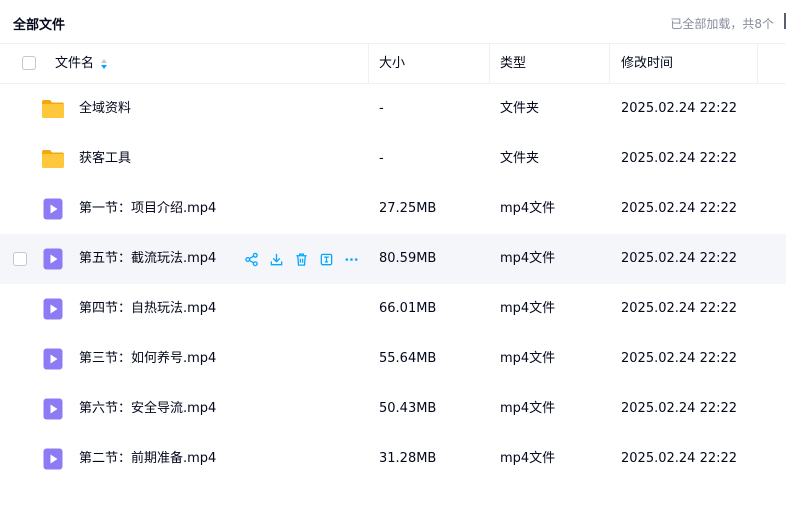  What do you see at coordinates (74, 64) in the screenshot?
I see `column-header-name: 文件名` at bounding box center [74, 64].